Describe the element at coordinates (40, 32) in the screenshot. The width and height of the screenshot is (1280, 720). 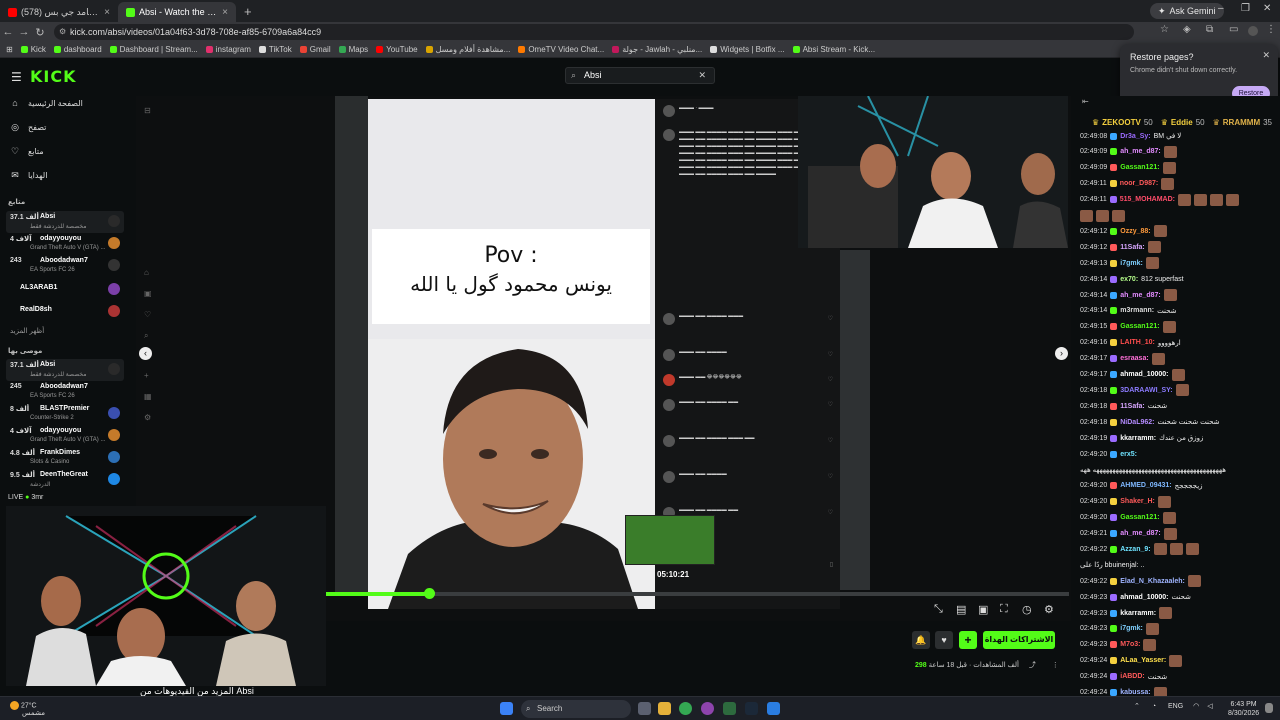
I see `reload-icon: ↻` at that location.